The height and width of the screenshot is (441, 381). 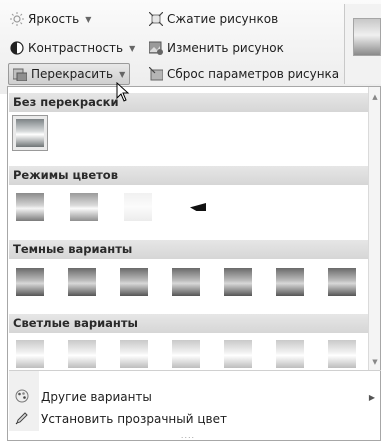 I want to click on recolor-option-black-white, so click(x=192, y=207).